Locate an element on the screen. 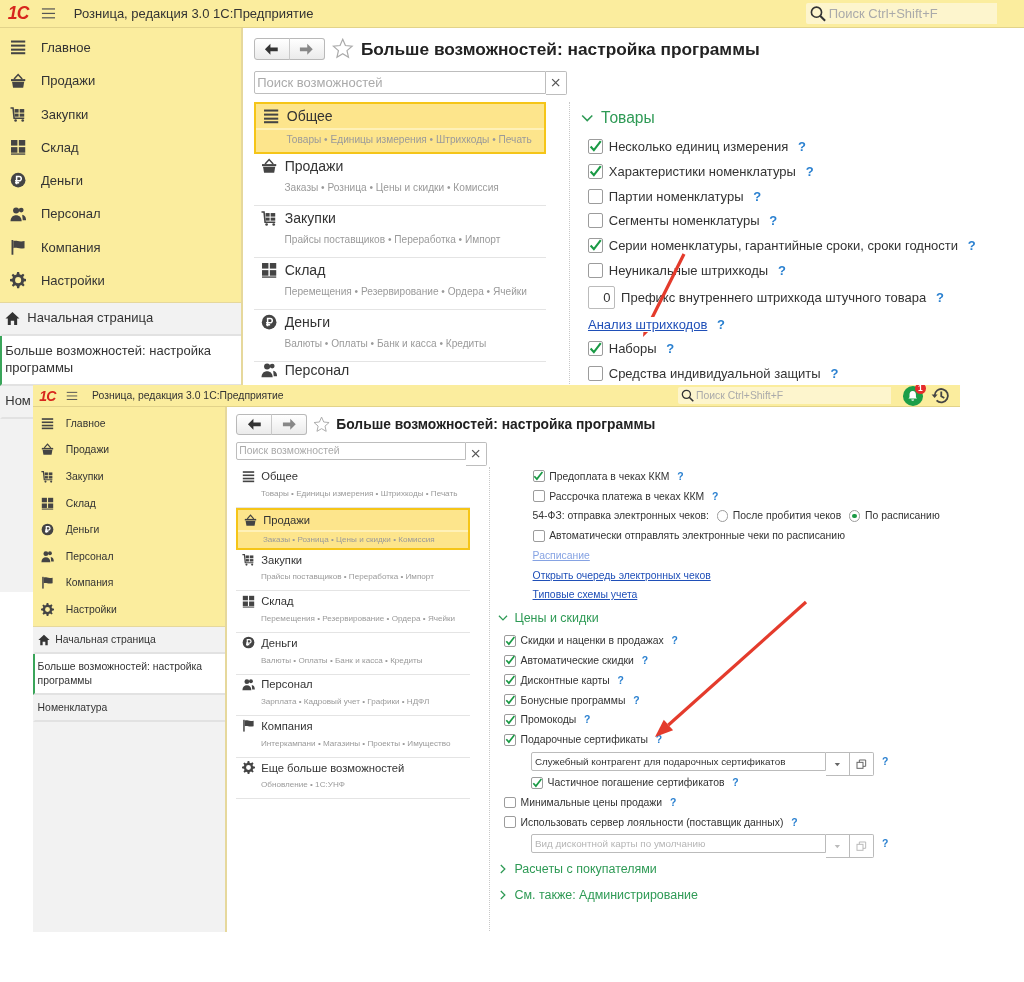 Image resolution: width=1024 pixels, height=982 pixels. sidebar-item: Главное is located at coordinates (120, 47).